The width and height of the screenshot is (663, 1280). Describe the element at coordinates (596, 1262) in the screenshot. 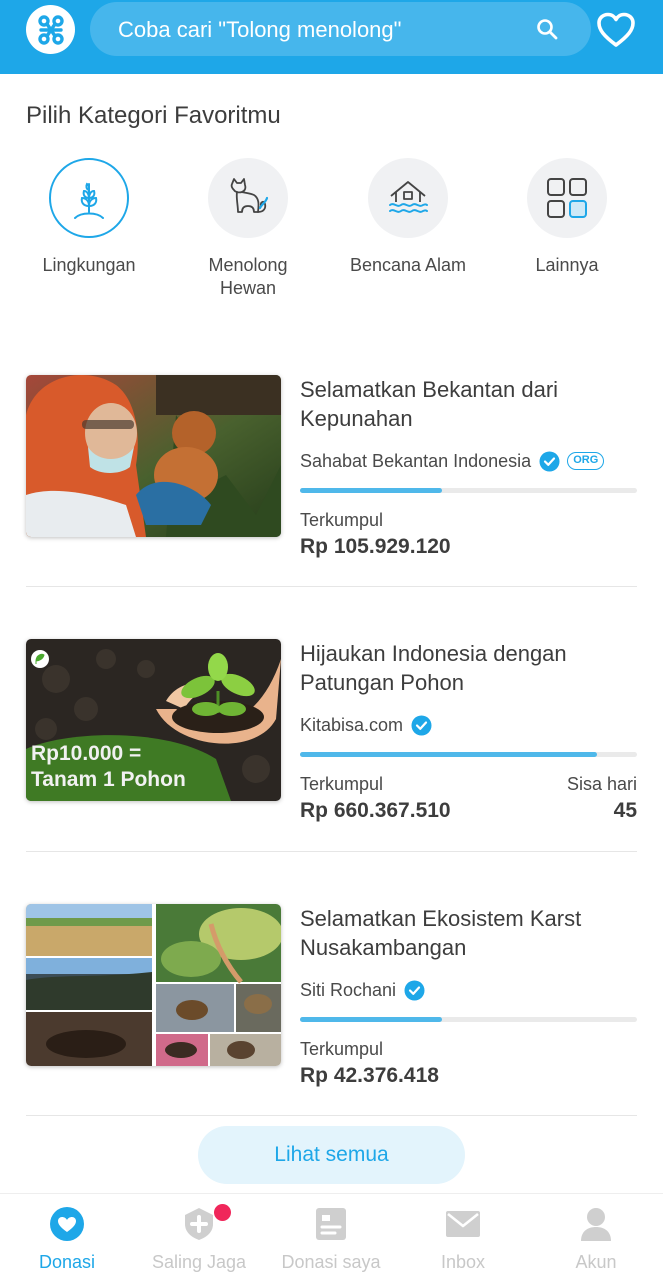

I see `nav-label: Akun` at that location.